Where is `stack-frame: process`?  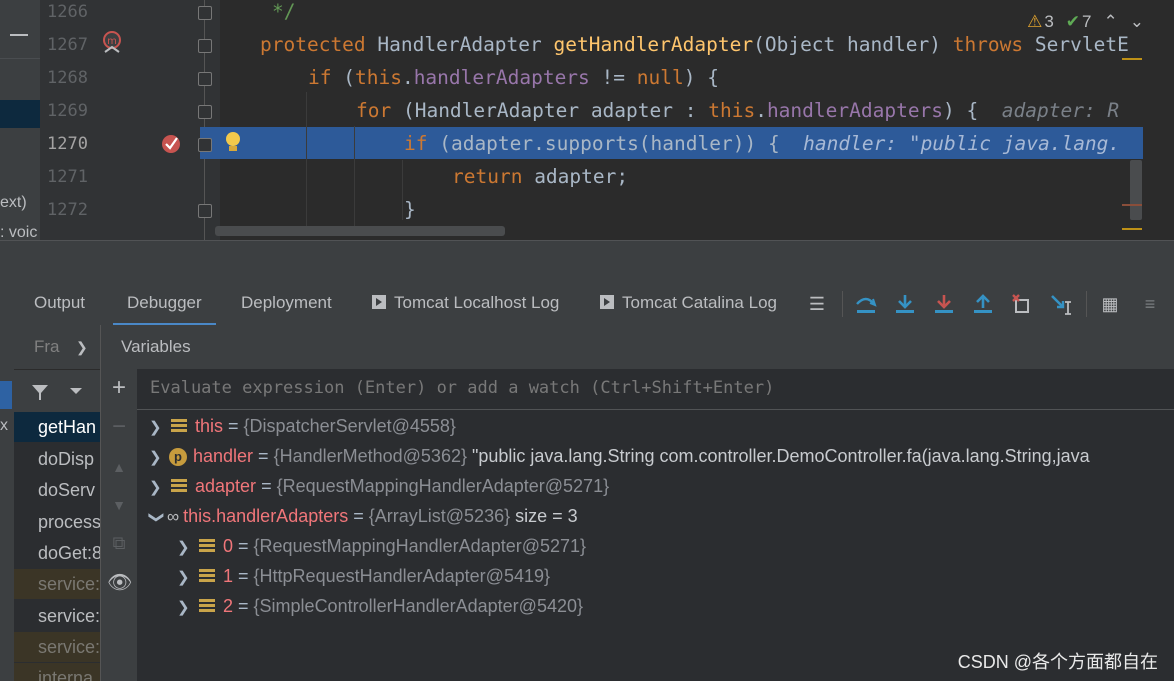
stack-frame: process is located at coordinates (57, 522).